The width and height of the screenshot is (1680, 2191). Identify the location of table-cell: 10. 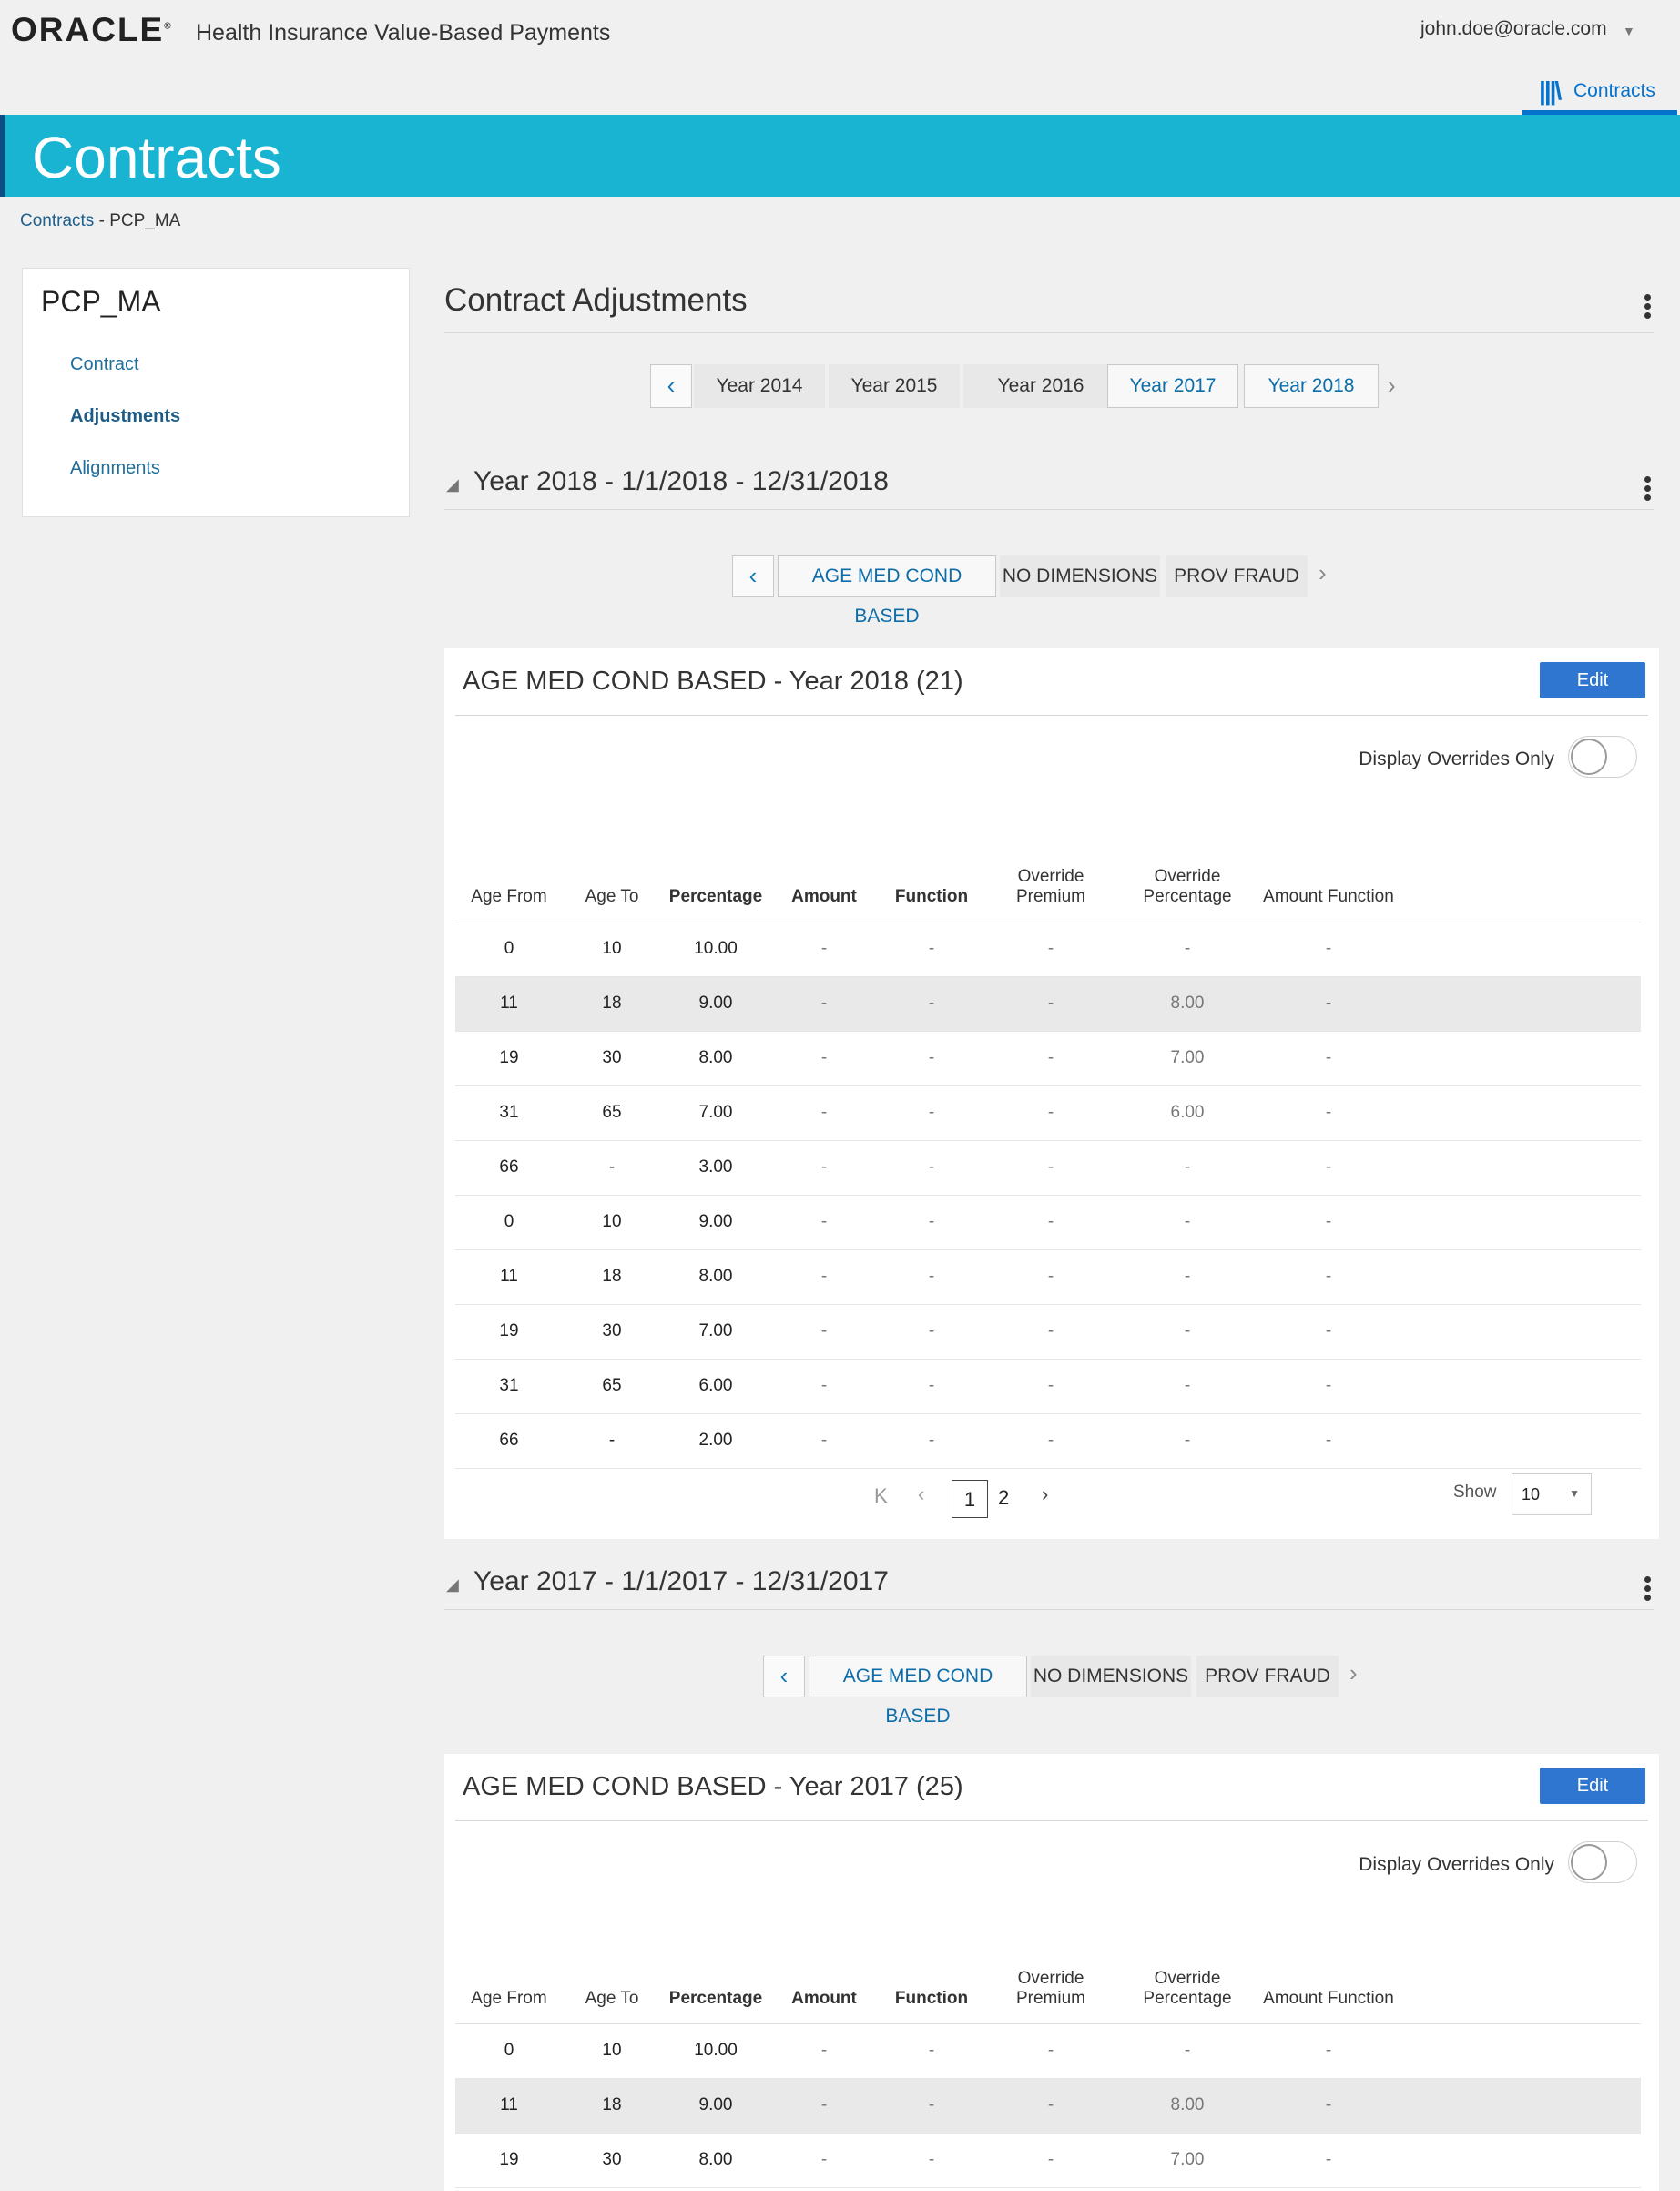
(612, 2051).